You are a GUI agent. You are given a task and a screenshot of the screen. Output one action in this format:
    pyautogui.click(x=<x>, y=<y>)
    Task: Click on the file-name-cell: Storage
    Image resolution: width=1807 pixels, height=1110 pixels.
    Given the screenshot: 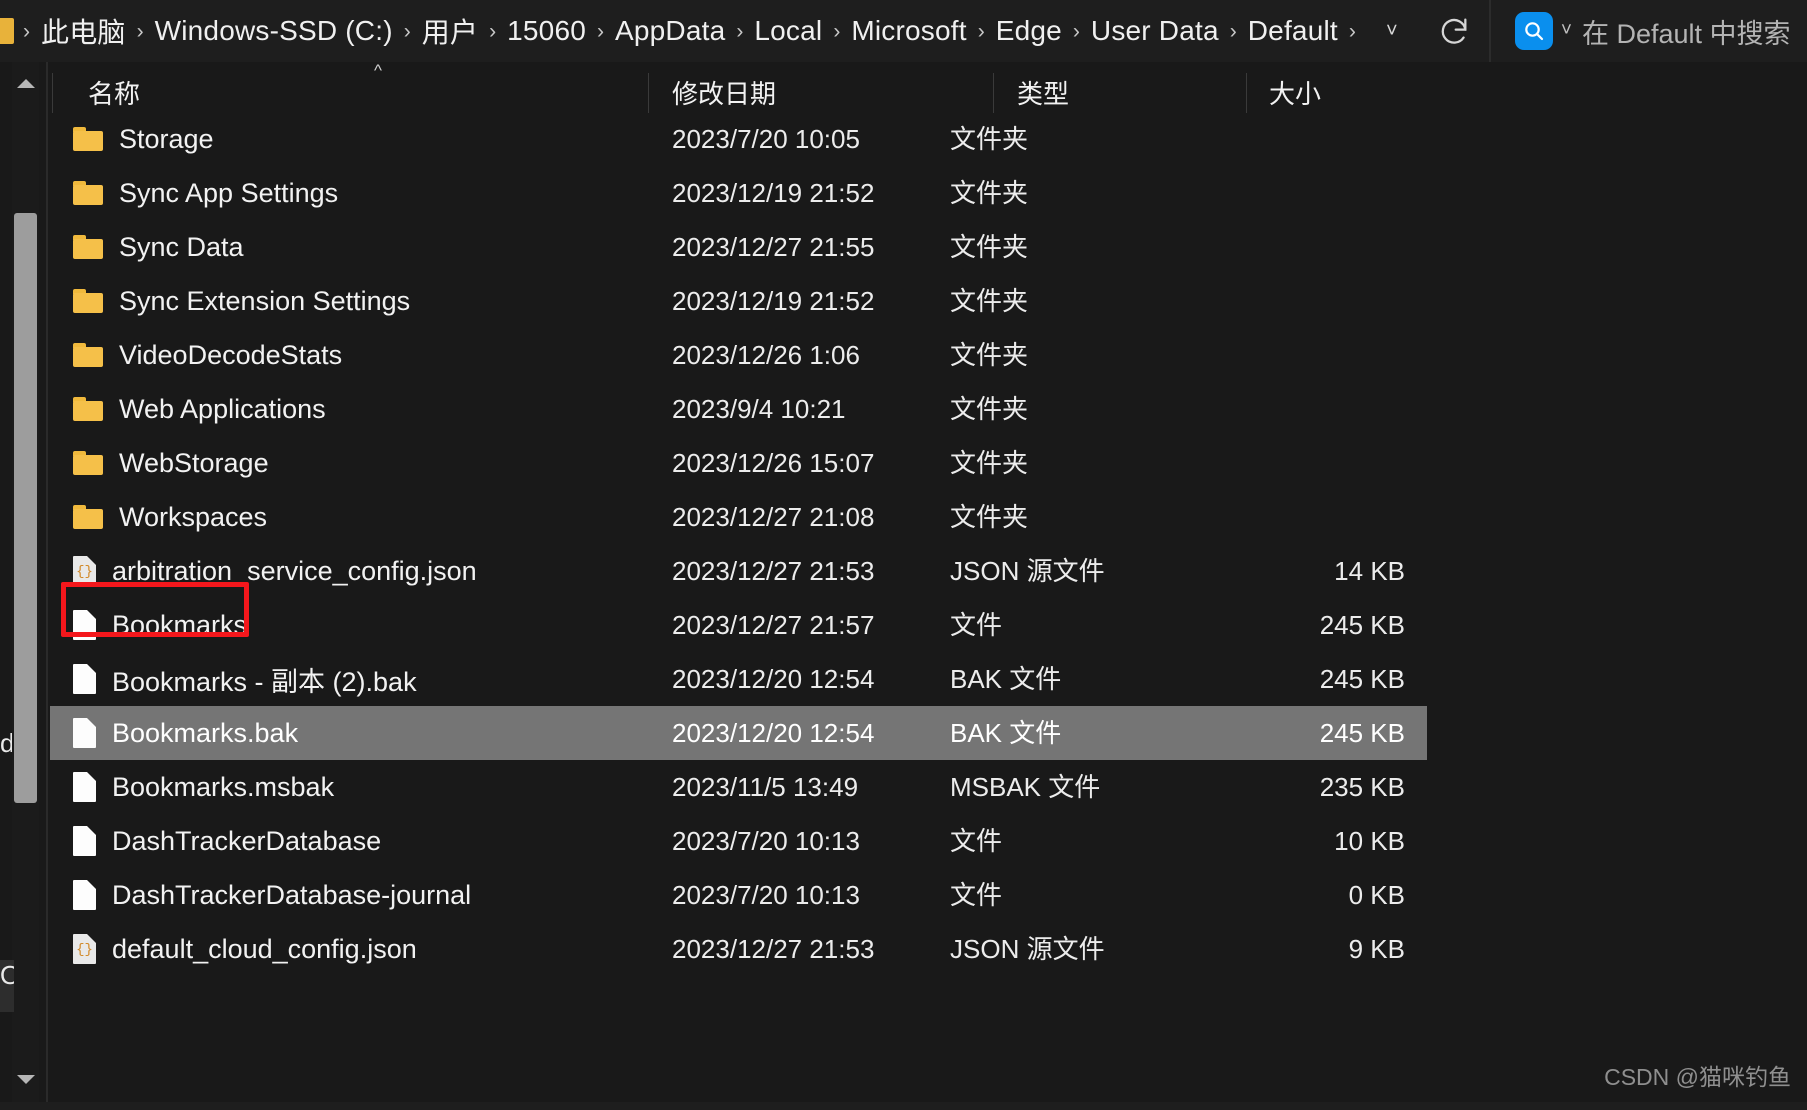 What is the action you would take?
    pyautogui.click(x=143, y=139)
    